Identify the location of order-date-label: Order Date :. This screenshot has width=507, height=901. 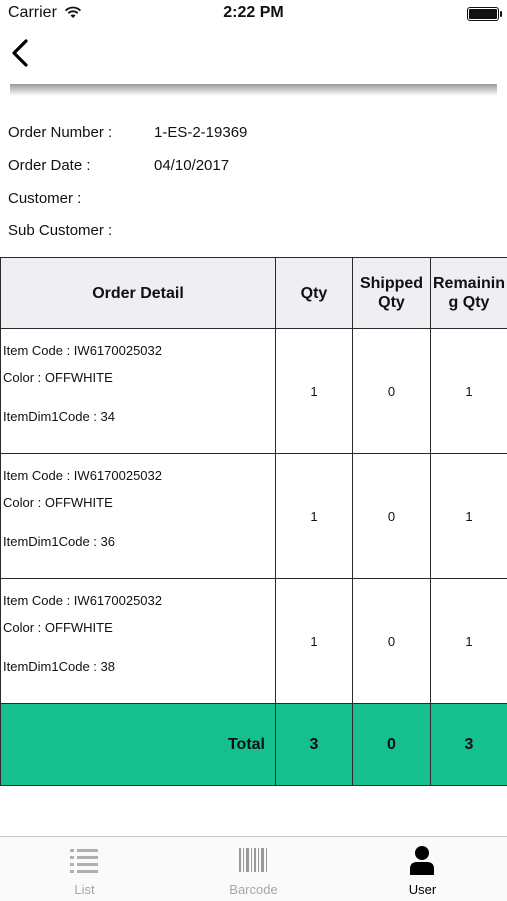
(49, 165).